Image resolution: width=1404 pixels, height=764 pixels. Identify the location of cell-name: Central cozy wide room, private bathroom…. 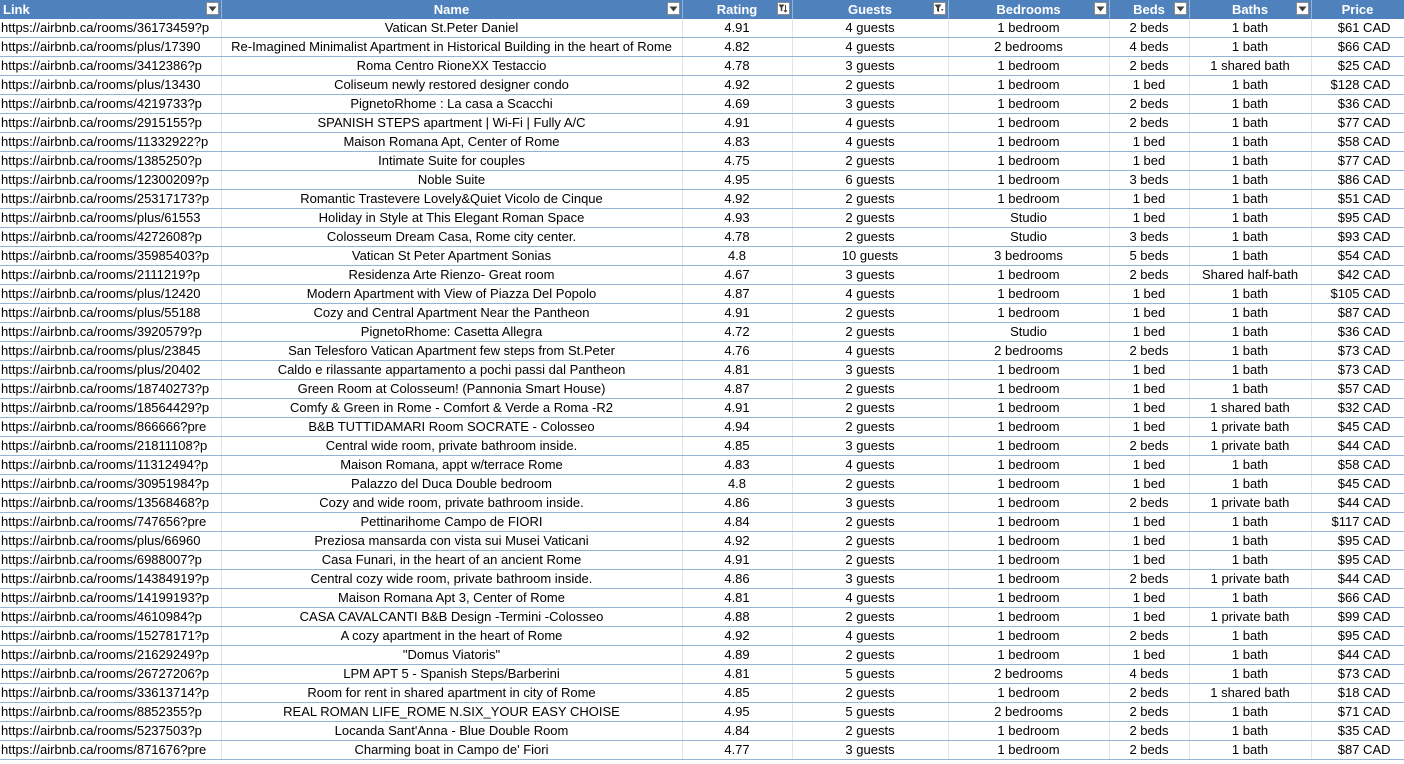
(452, 579).